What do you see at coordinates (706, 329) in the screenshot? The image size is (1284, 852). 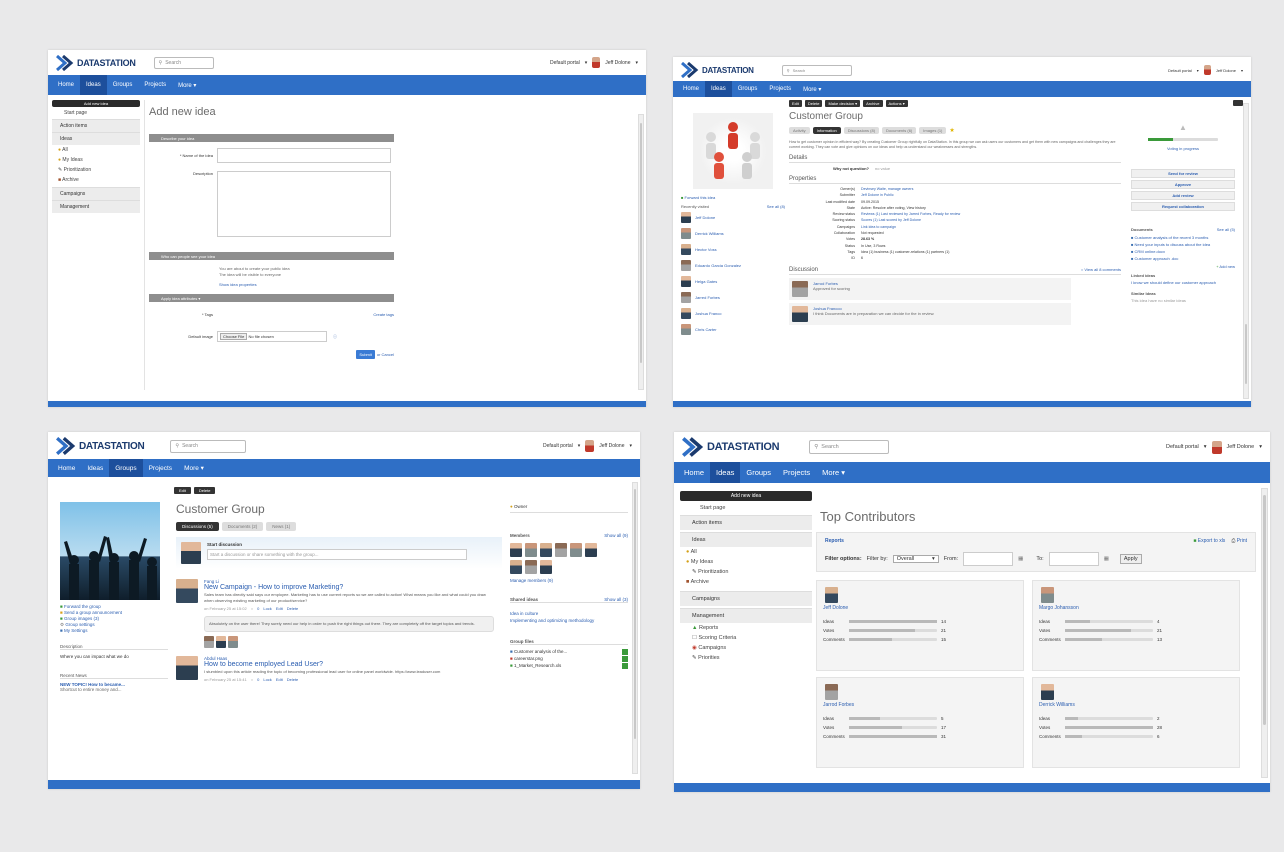 I see `visitor-name: Chris Carter` at bounding box center [706, 329].